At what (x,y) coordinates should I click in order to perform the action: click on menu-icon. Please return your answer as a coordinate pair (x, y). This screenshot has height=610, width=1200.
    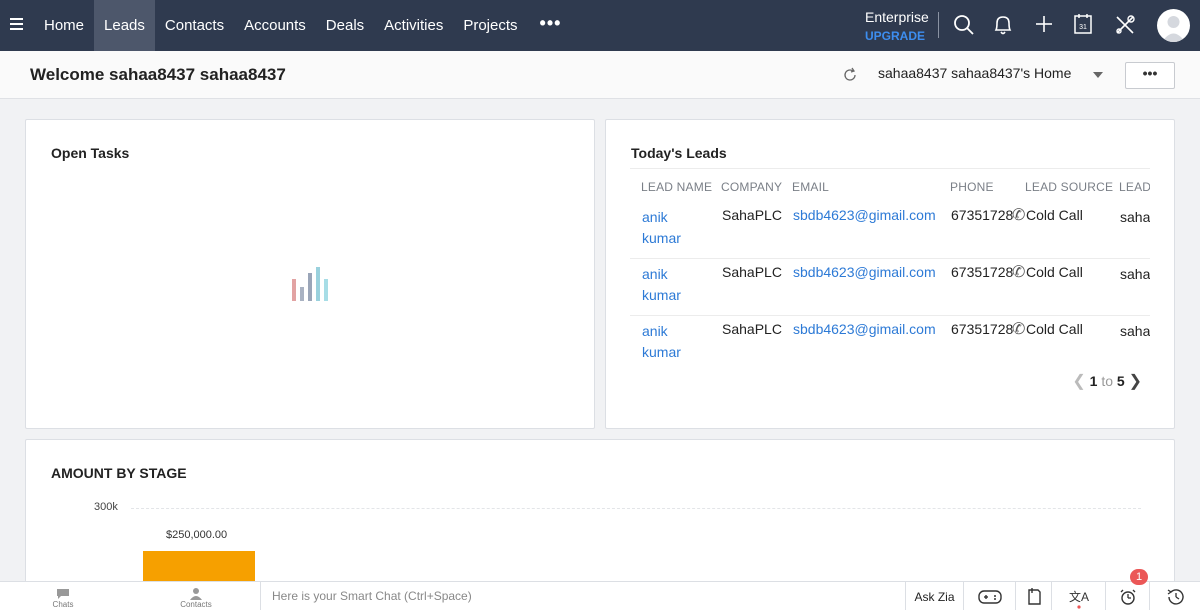
    Looking at the image, I should click on (16, 24).